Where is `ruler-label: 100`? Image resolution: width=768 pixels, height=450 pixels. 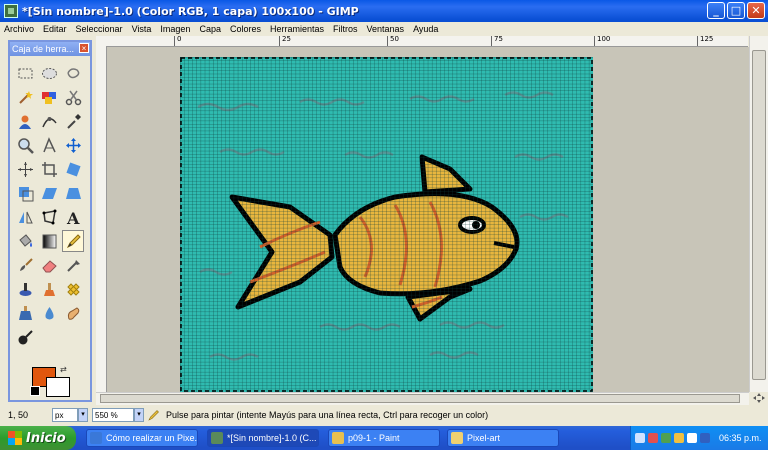
ruler-label: 100 is located at coordinates (604, 39).